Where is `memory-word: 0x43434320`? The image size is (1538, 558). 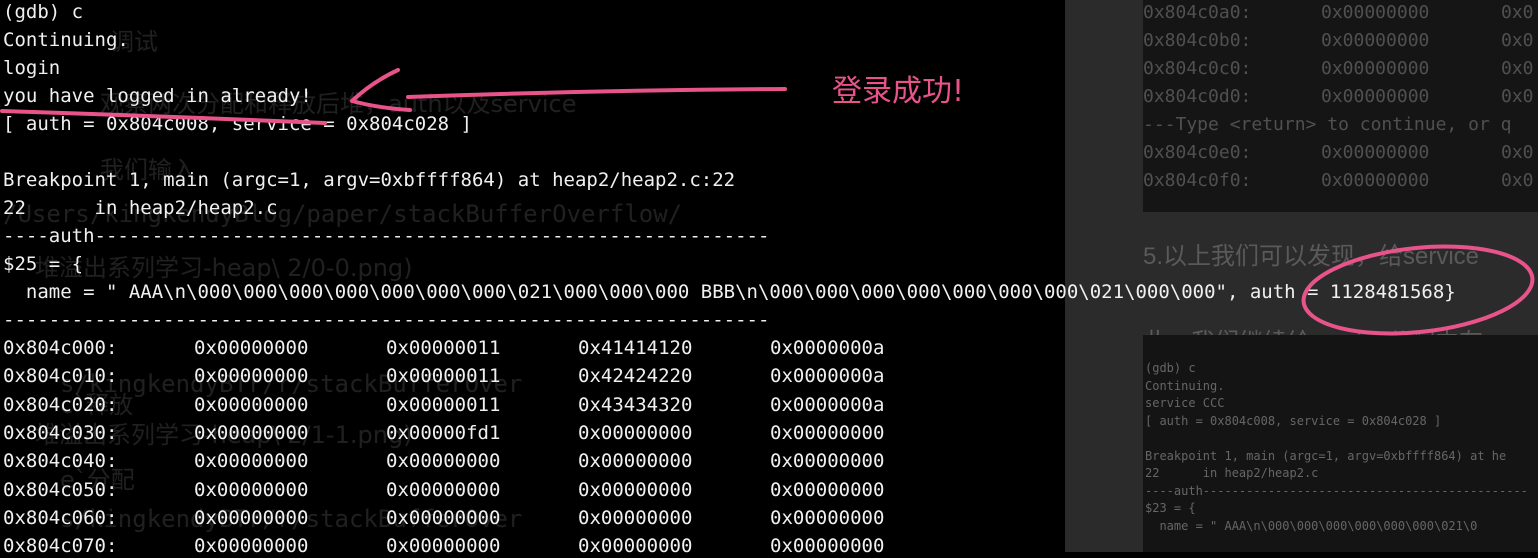
memory-word: 0x43434320 is located at coordinates (635, 404).